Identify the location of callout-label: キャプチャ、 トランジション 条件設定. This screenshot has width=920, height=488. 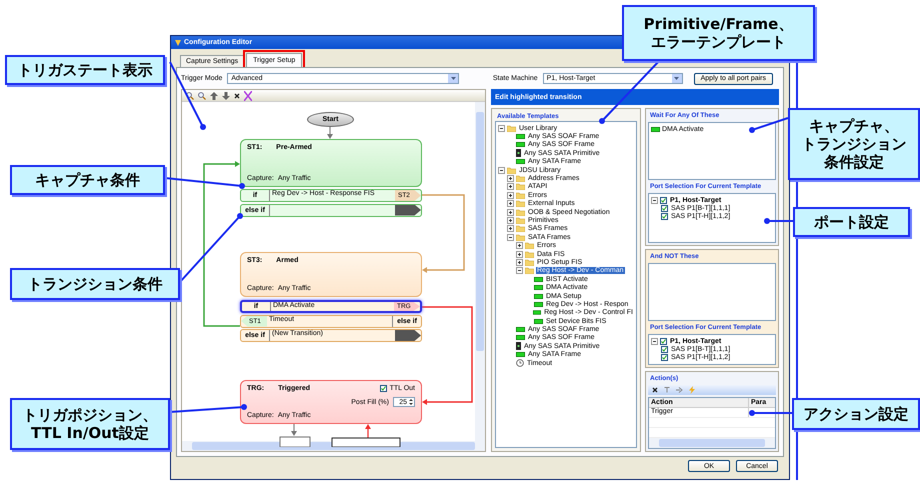
(854, 144).